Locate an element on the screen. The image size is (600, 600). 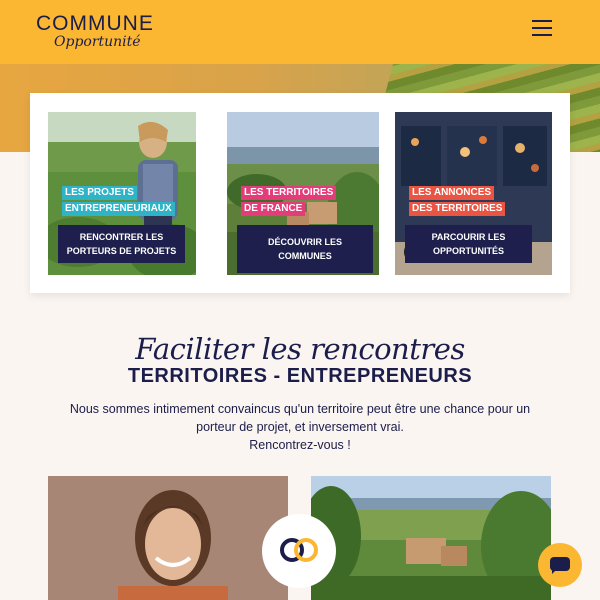
card-territories-button: DÉCOUVRIR LES COMMUNES is located at coordinates (305, 249).